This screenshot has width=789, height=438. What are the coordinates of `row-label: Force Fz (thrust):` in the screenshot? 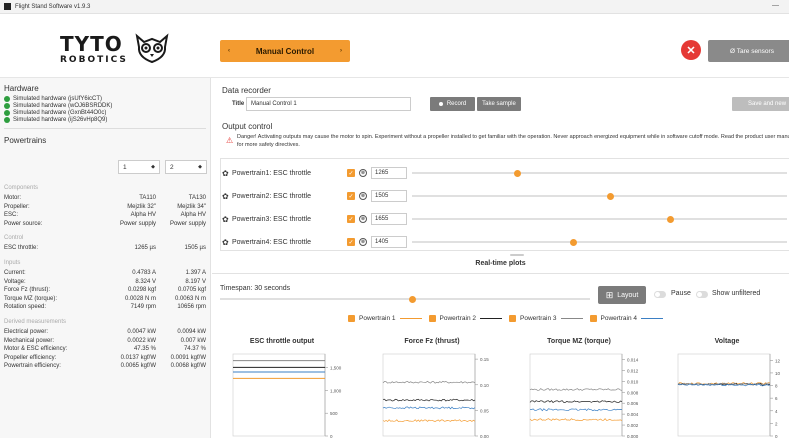 It's located at (27, 290).